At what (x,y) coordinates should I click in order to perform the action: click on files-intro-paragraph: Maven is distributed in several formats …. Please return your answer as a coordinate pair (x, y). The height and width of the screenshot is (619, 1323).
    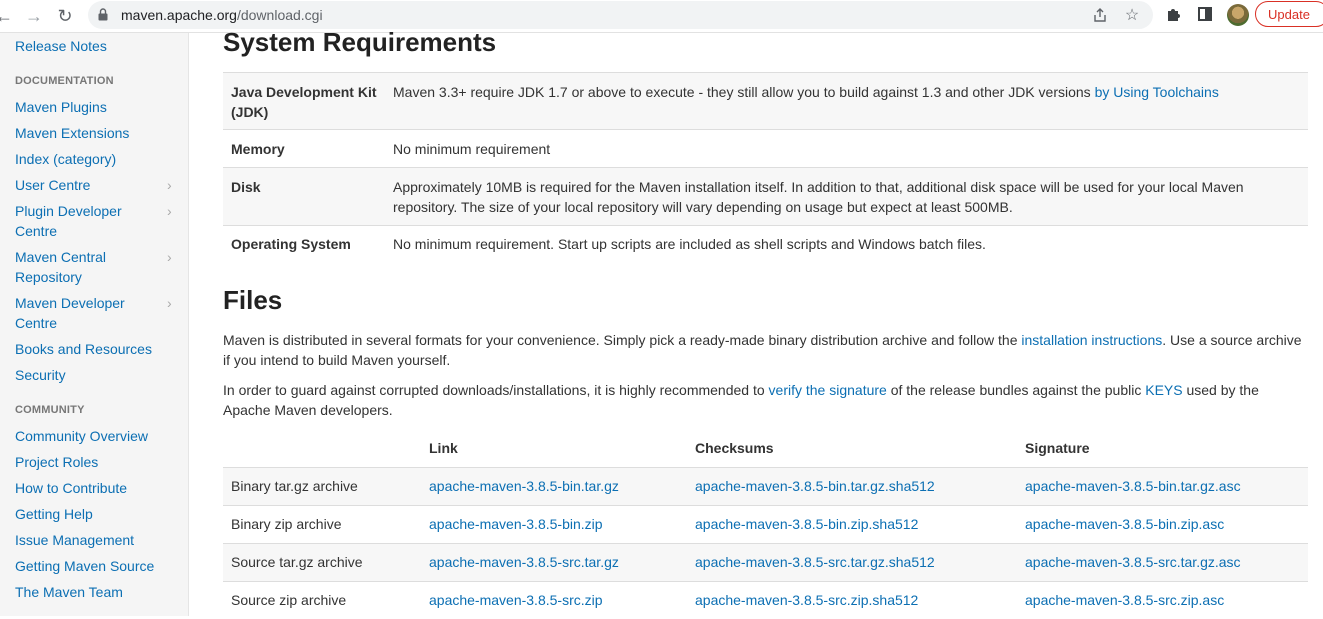
    Looking at the image, I should click on (765, 350).